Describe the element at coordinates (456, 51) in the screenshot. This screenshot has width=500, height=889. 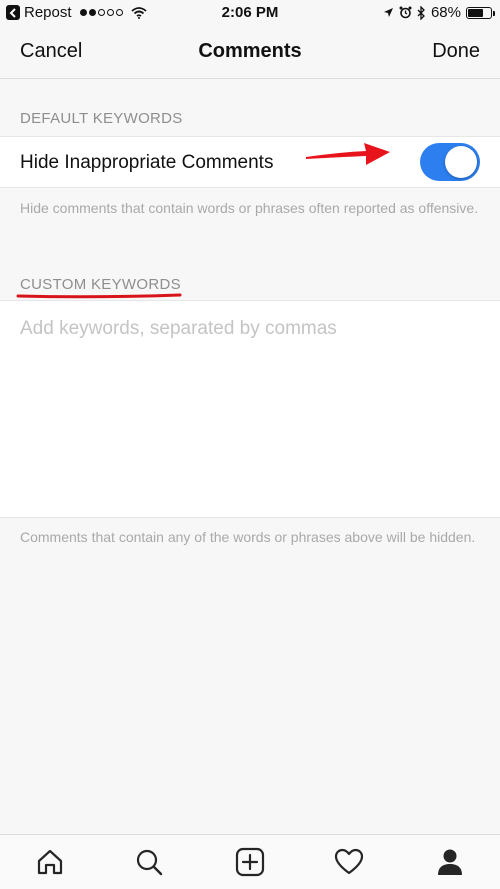
I see `done-button: Done` at that location.